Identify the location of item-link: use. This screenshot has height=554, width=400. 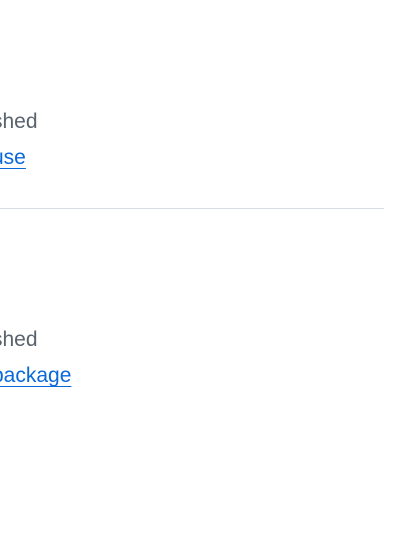
(13, 158).